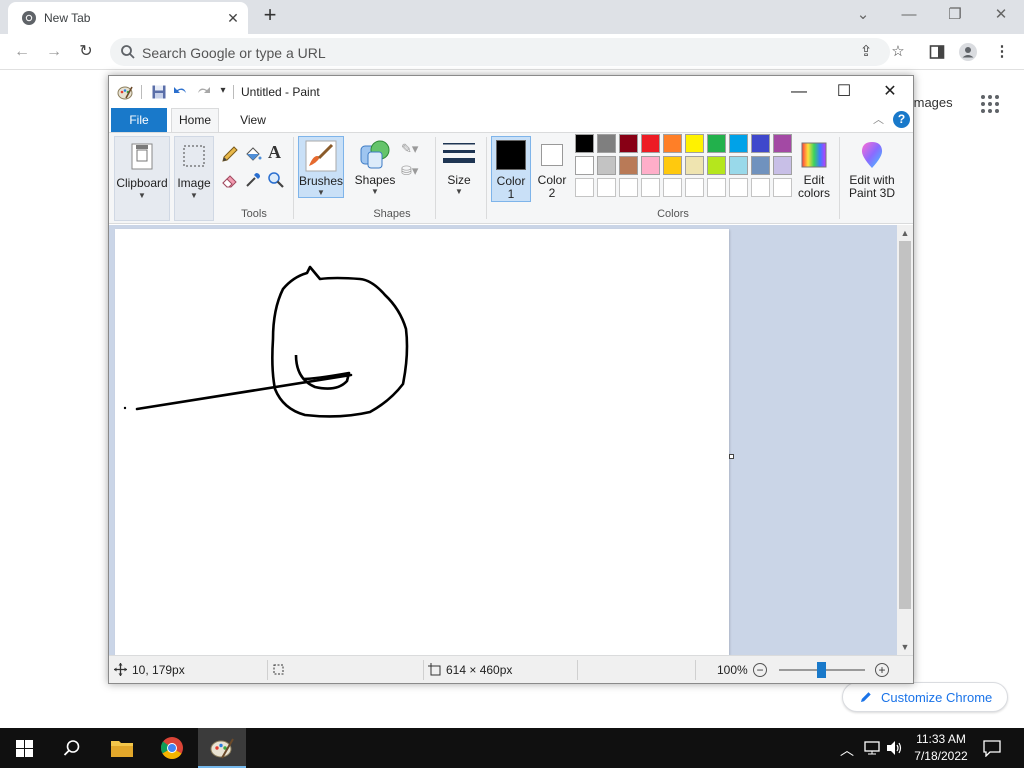 This screenshot has width=1024, height=768. Describe the element at coordinates (905, 233) in the screenshot. I see `scroll-up-arrow-icon: ▲` at that location.